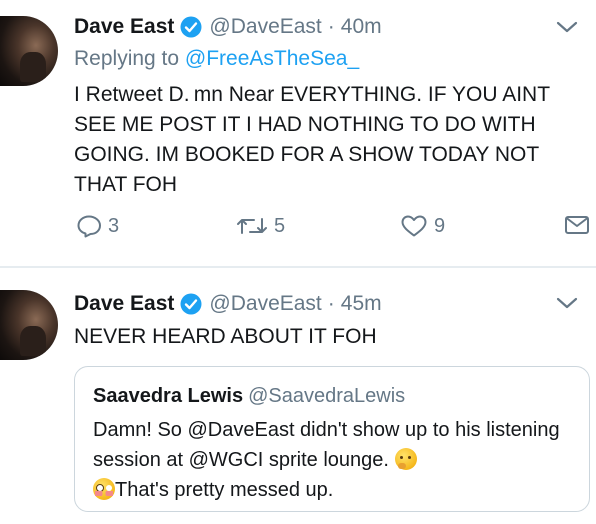 Image resolution: width=596 pixels, height=524 pixels. I want to click on tweet-header: Dave East @DaveEast · 45m, so click(228, 304).